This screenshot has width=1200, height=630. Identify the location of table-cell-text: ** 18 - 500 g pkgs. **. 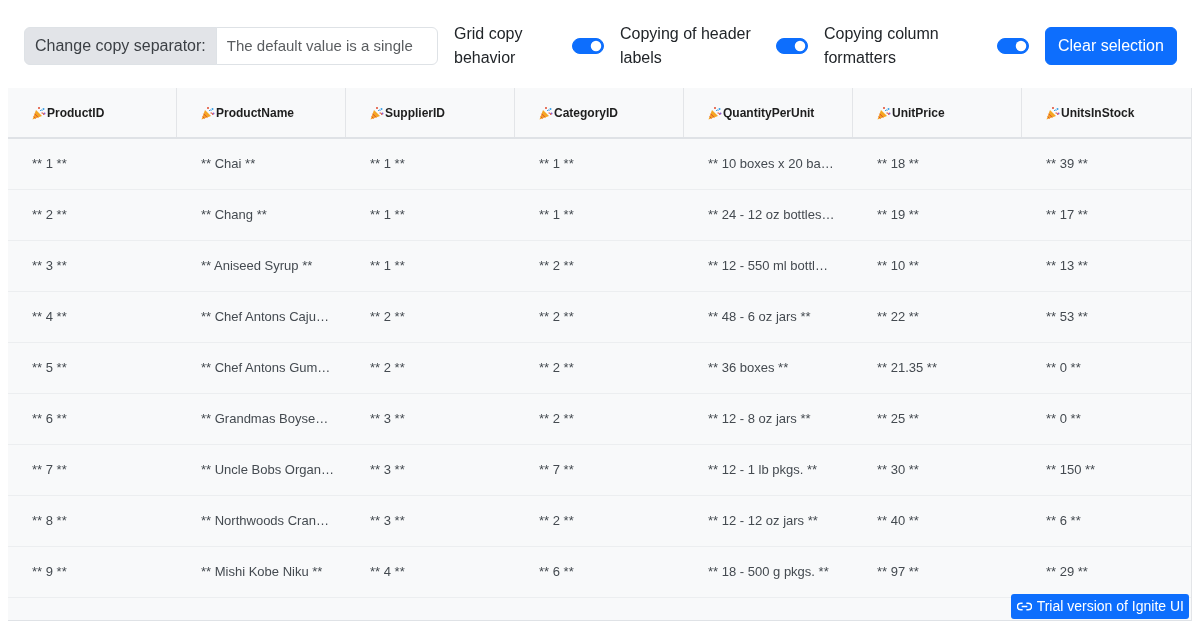
(768, 572).